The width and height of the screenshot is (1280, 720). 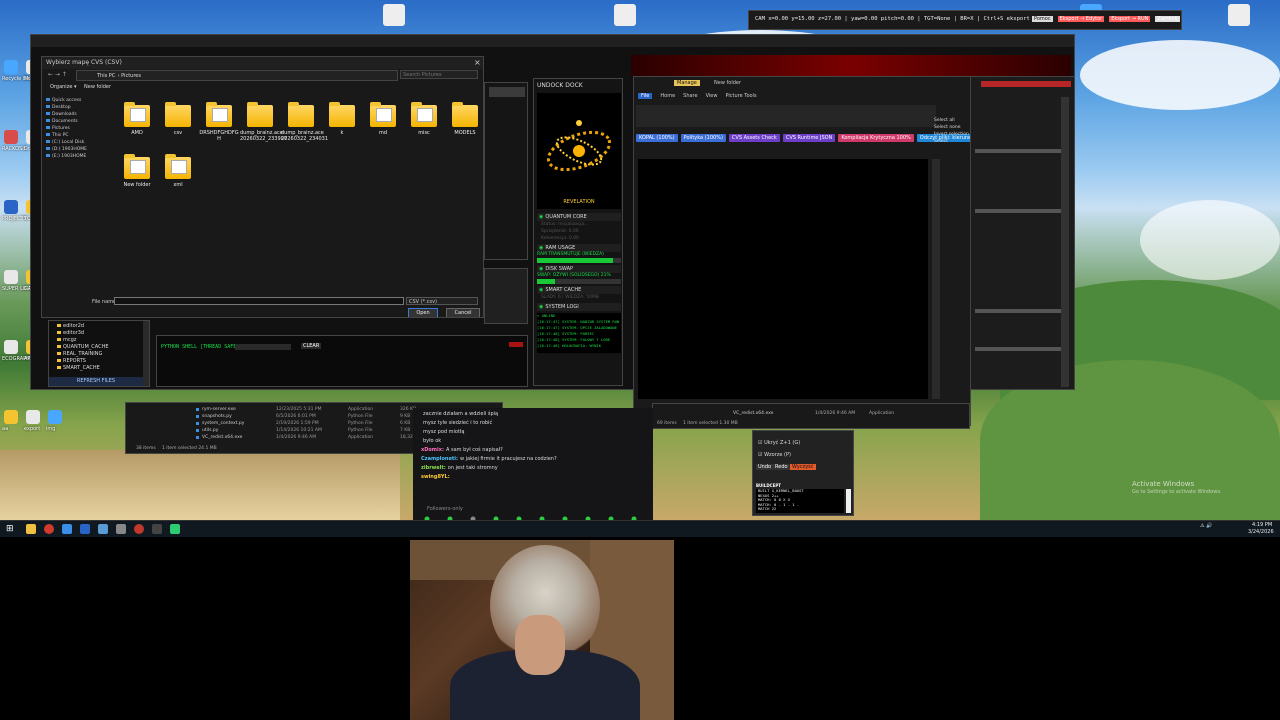 I want to click on file-explorer-icon, so click(x=31, y=529).